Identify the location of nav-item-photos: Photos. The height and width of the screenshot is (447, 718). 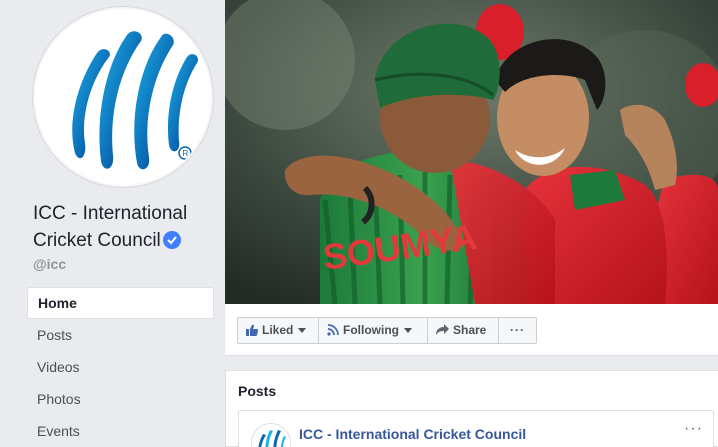
(120, 399).